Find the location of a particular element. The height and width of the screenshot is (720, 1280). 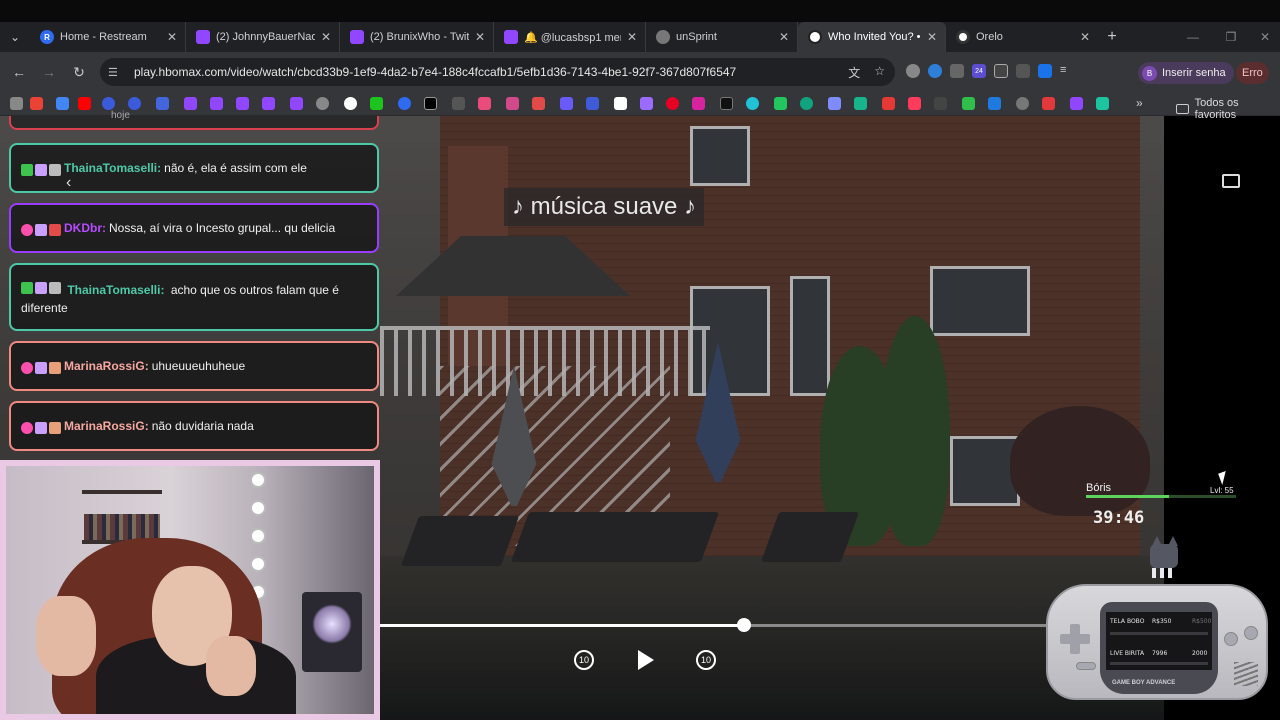

all-bookmarks-folder: Todos os favoritos is located at coordinates (1228, 109).